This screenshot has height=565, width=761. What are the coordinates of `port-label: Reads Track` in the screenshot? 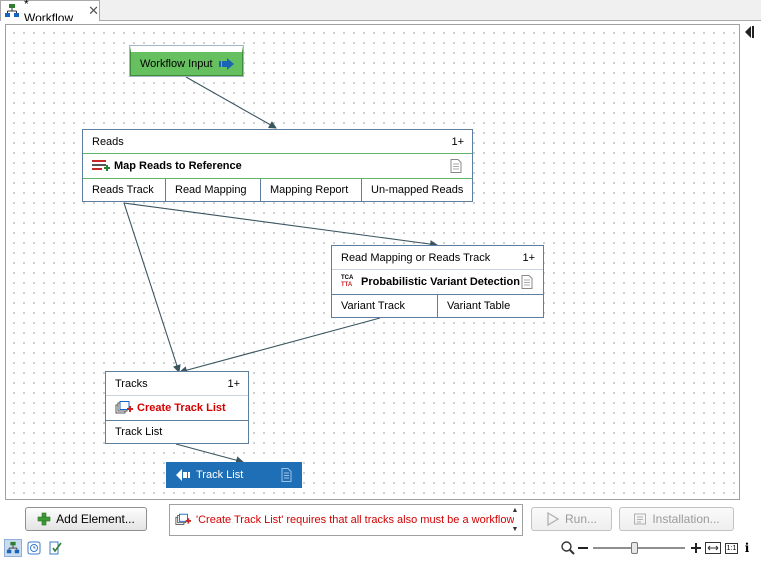 It's located at (123, 190).